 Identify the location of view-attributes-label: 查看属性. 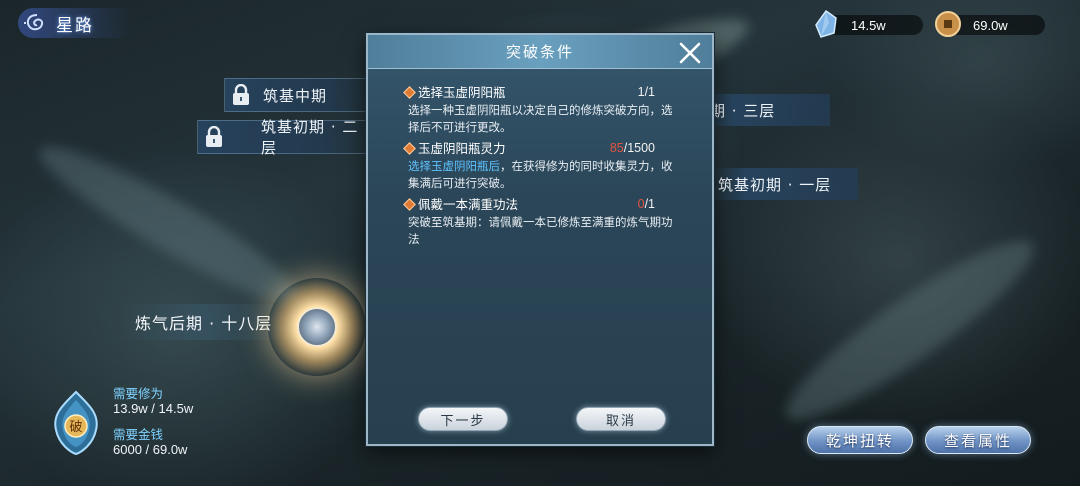
(977, 440).